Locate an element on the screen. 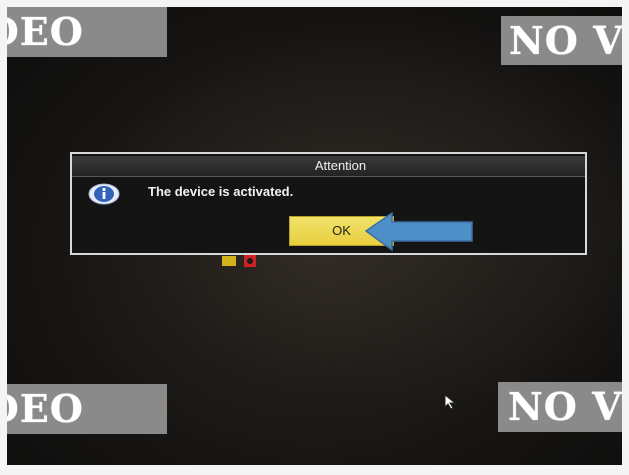 This screenshot has width=629, height=475. blue-arrow-icon is located at coordinates (418, 231).